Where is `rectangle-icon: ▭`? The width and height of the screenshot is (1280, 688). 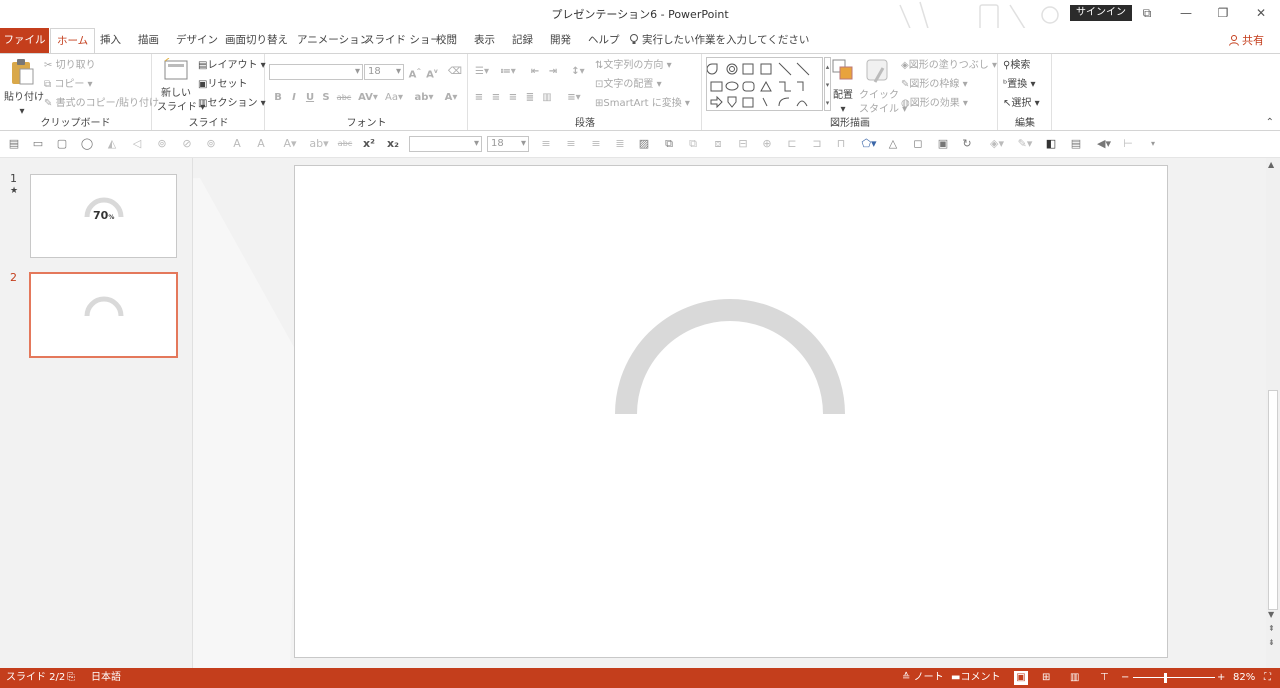
rectangle-icon: ▭ is located at coordinates (38, 144).